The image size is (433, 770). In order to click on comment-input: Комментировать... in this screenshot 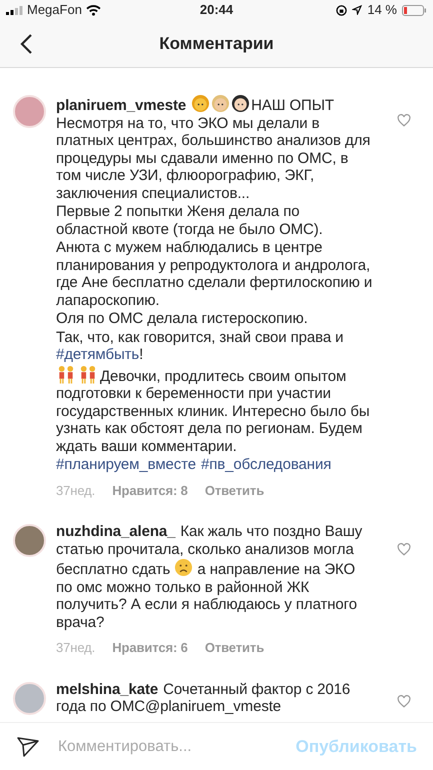, I will do `click(168, 746)`.